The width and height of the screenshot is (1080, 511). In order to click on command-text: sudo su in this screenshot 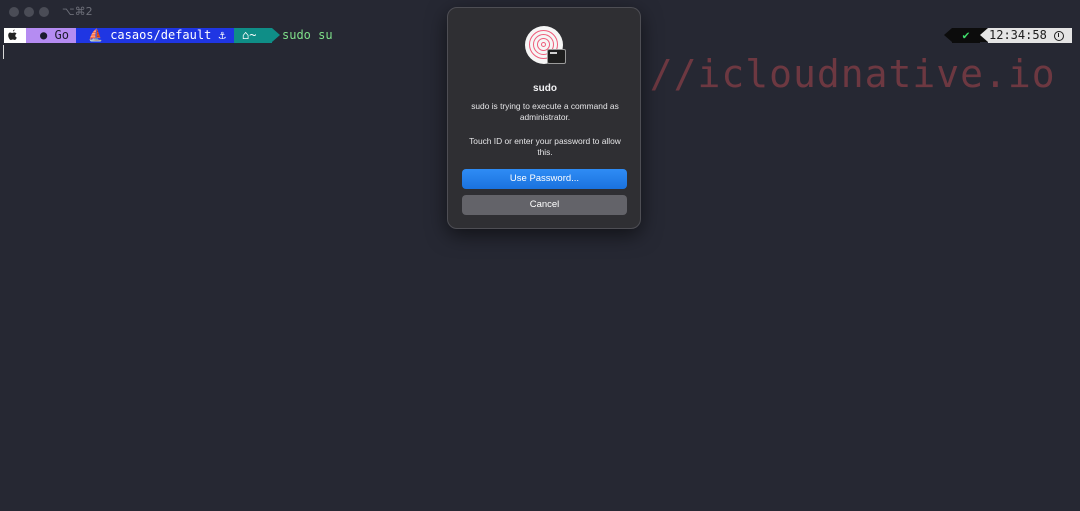, I will do `click(307, 35)`.